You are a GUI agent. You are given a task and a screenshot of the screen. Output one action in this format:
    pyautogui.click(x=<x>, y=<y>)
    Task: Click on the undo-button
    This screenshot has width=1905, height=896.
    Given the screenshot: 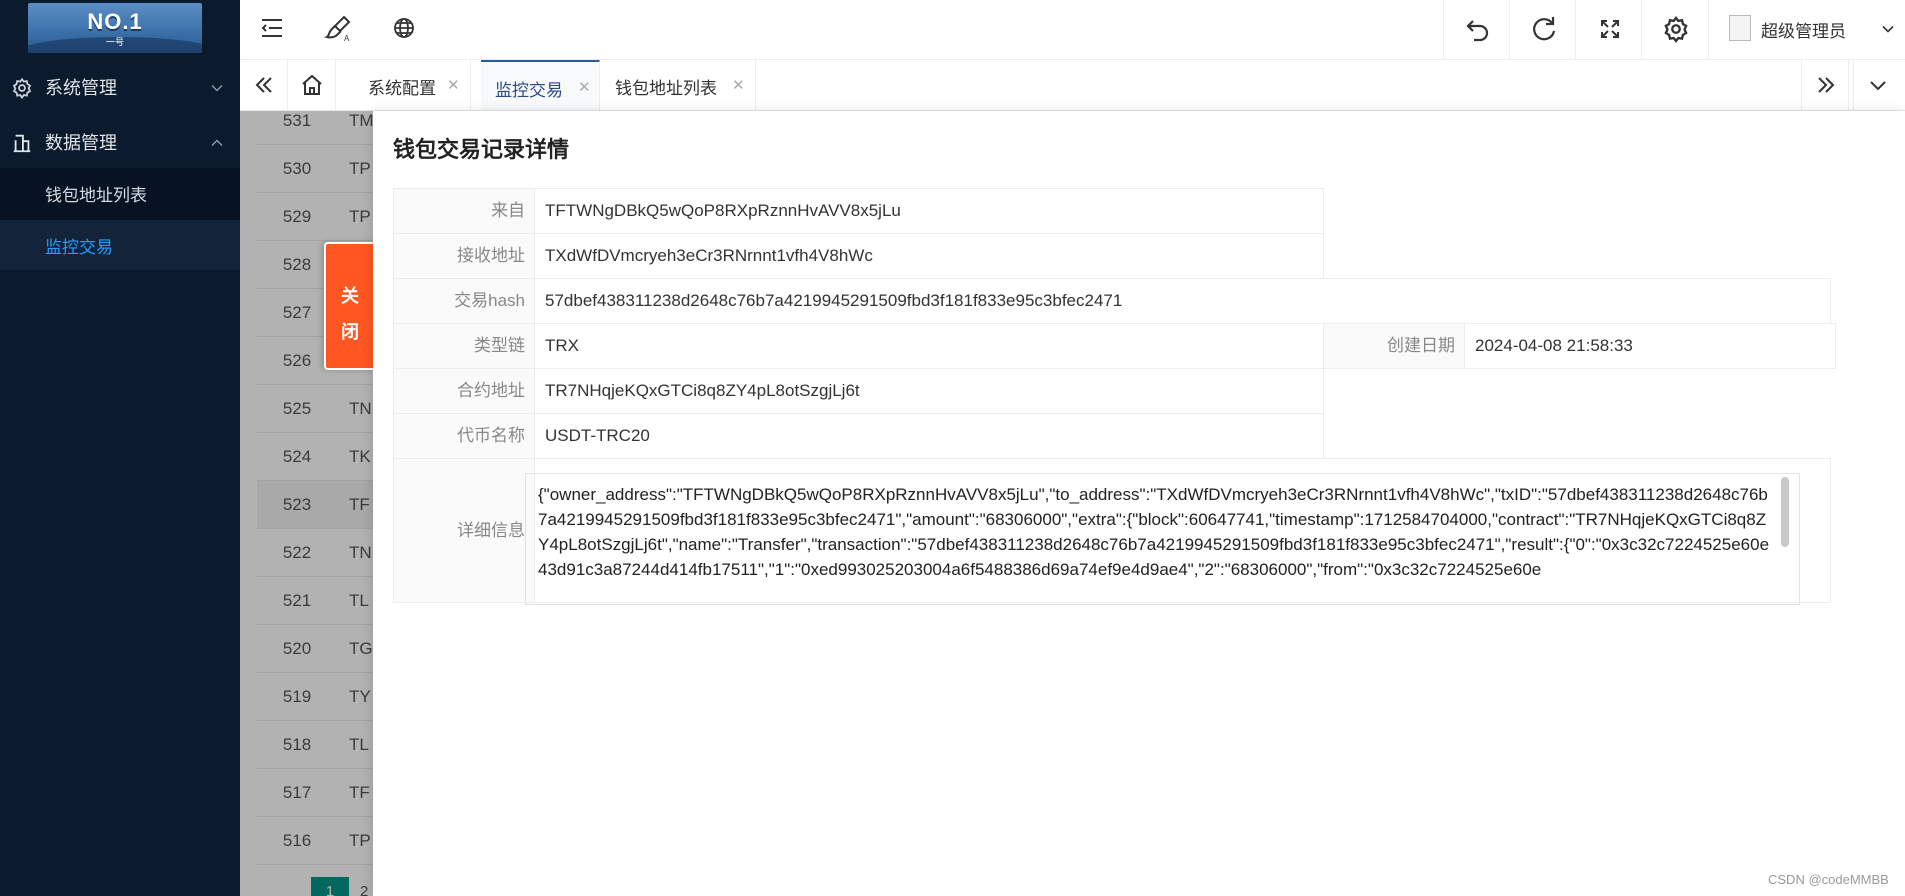 What is the action you would take?
    pyautogui.click(x=1476, y=30)
    